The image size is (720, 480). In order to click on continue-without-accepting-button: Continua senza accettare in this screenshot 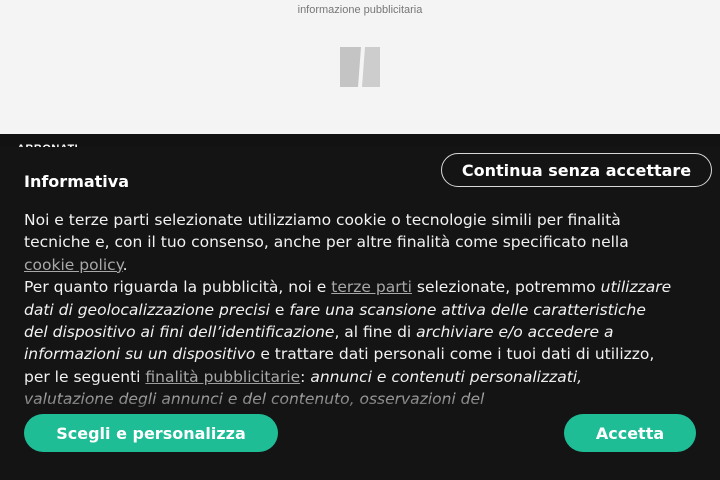, I will do `click(576, 170)`.